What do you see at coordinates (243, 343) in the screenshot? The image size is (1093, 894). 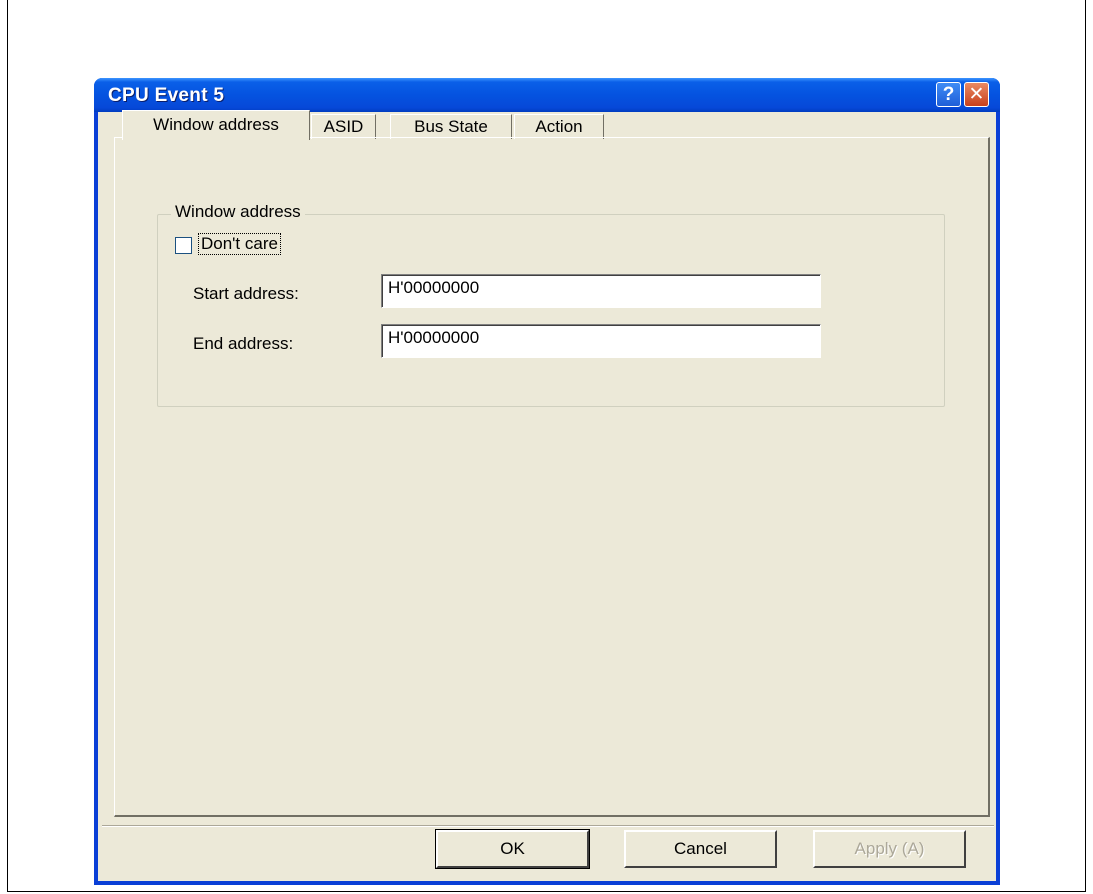 I see `end-address-label: End address:` at bounding box center [243, 343].